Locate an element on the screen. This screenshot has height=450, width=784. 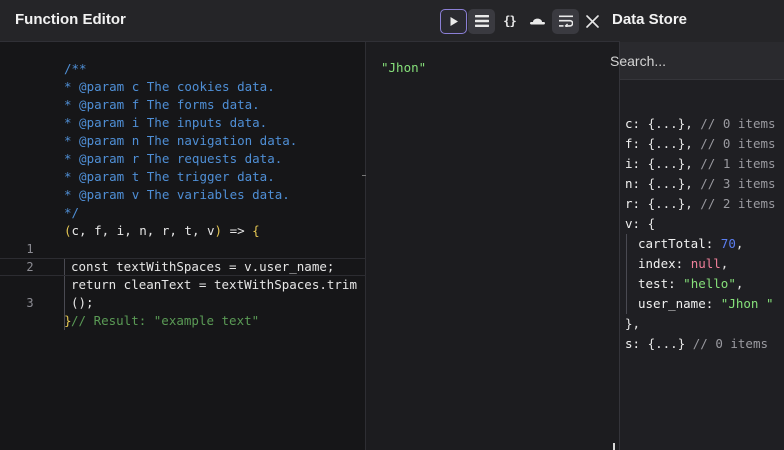
store-title: Data Store is located at coordinates (650, 19).